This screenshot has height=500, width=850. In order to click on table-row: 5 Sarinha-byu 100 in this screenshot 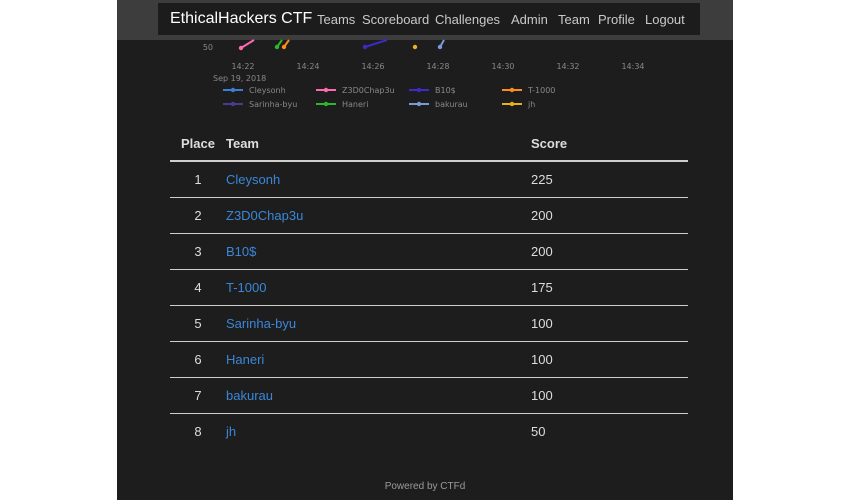, I will do `click(429, 323)`.